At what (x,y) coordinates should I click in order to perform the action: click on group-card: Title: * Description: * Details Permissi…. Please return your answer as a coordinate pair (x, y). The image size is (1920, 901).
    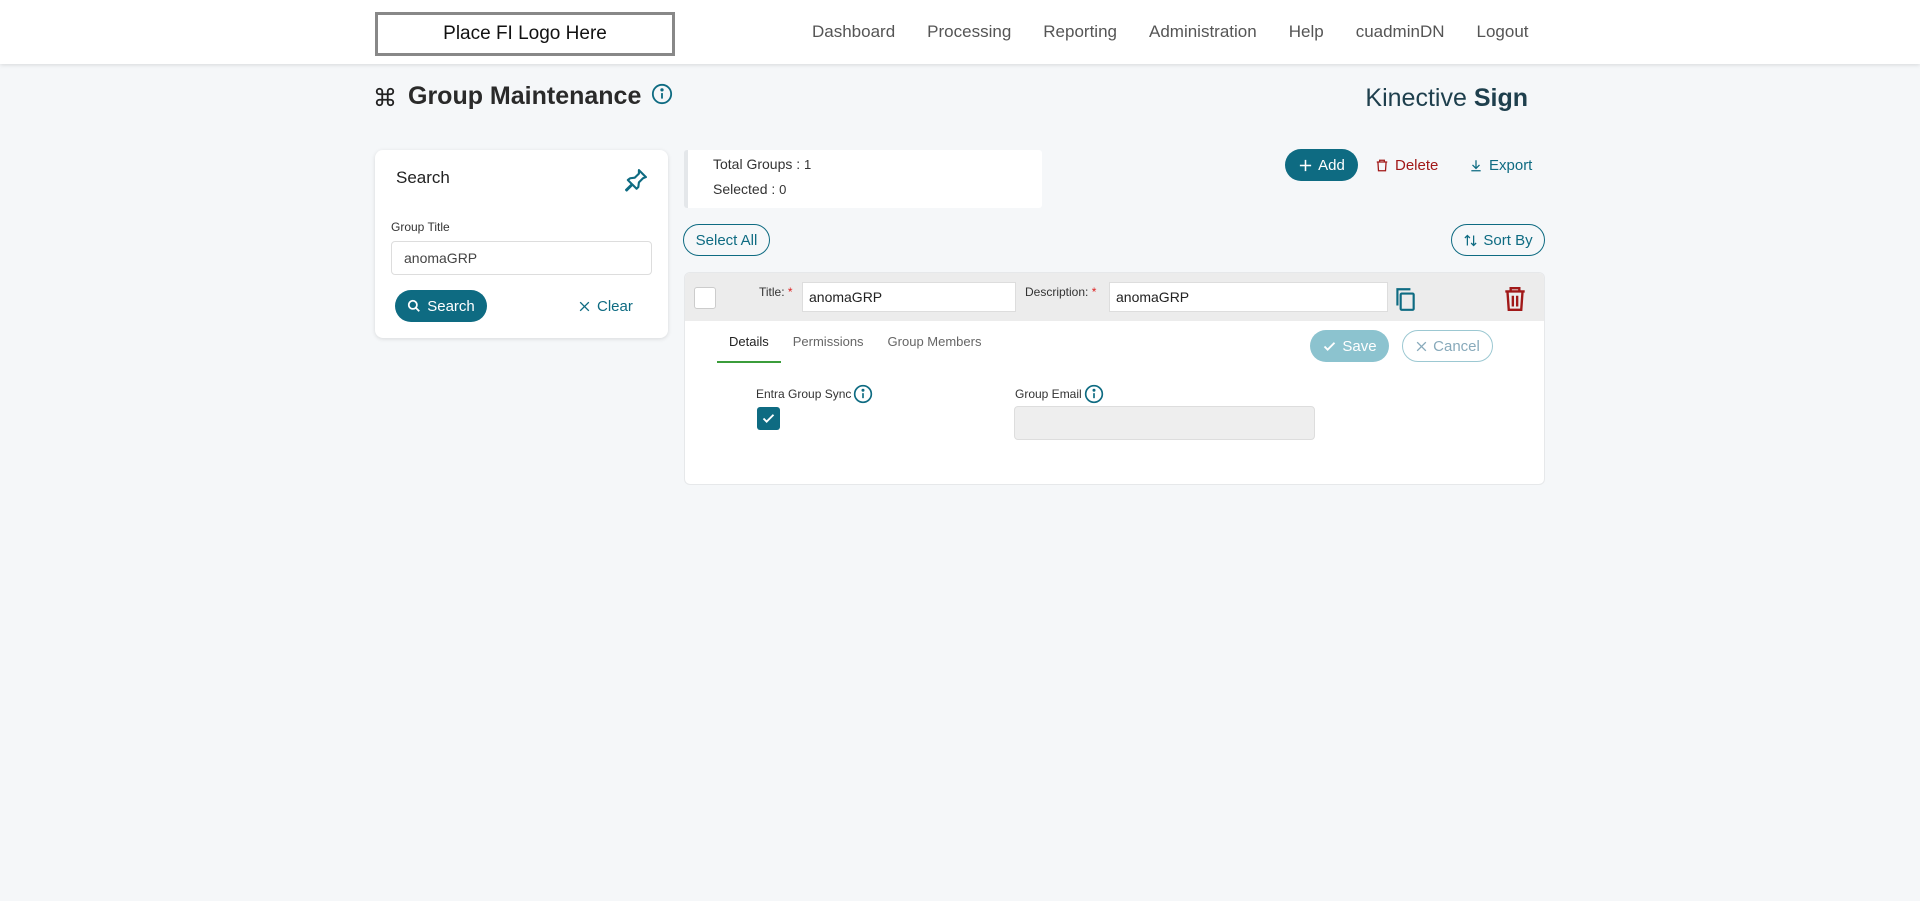
    Looking at the image, I should click on (1114, 378).